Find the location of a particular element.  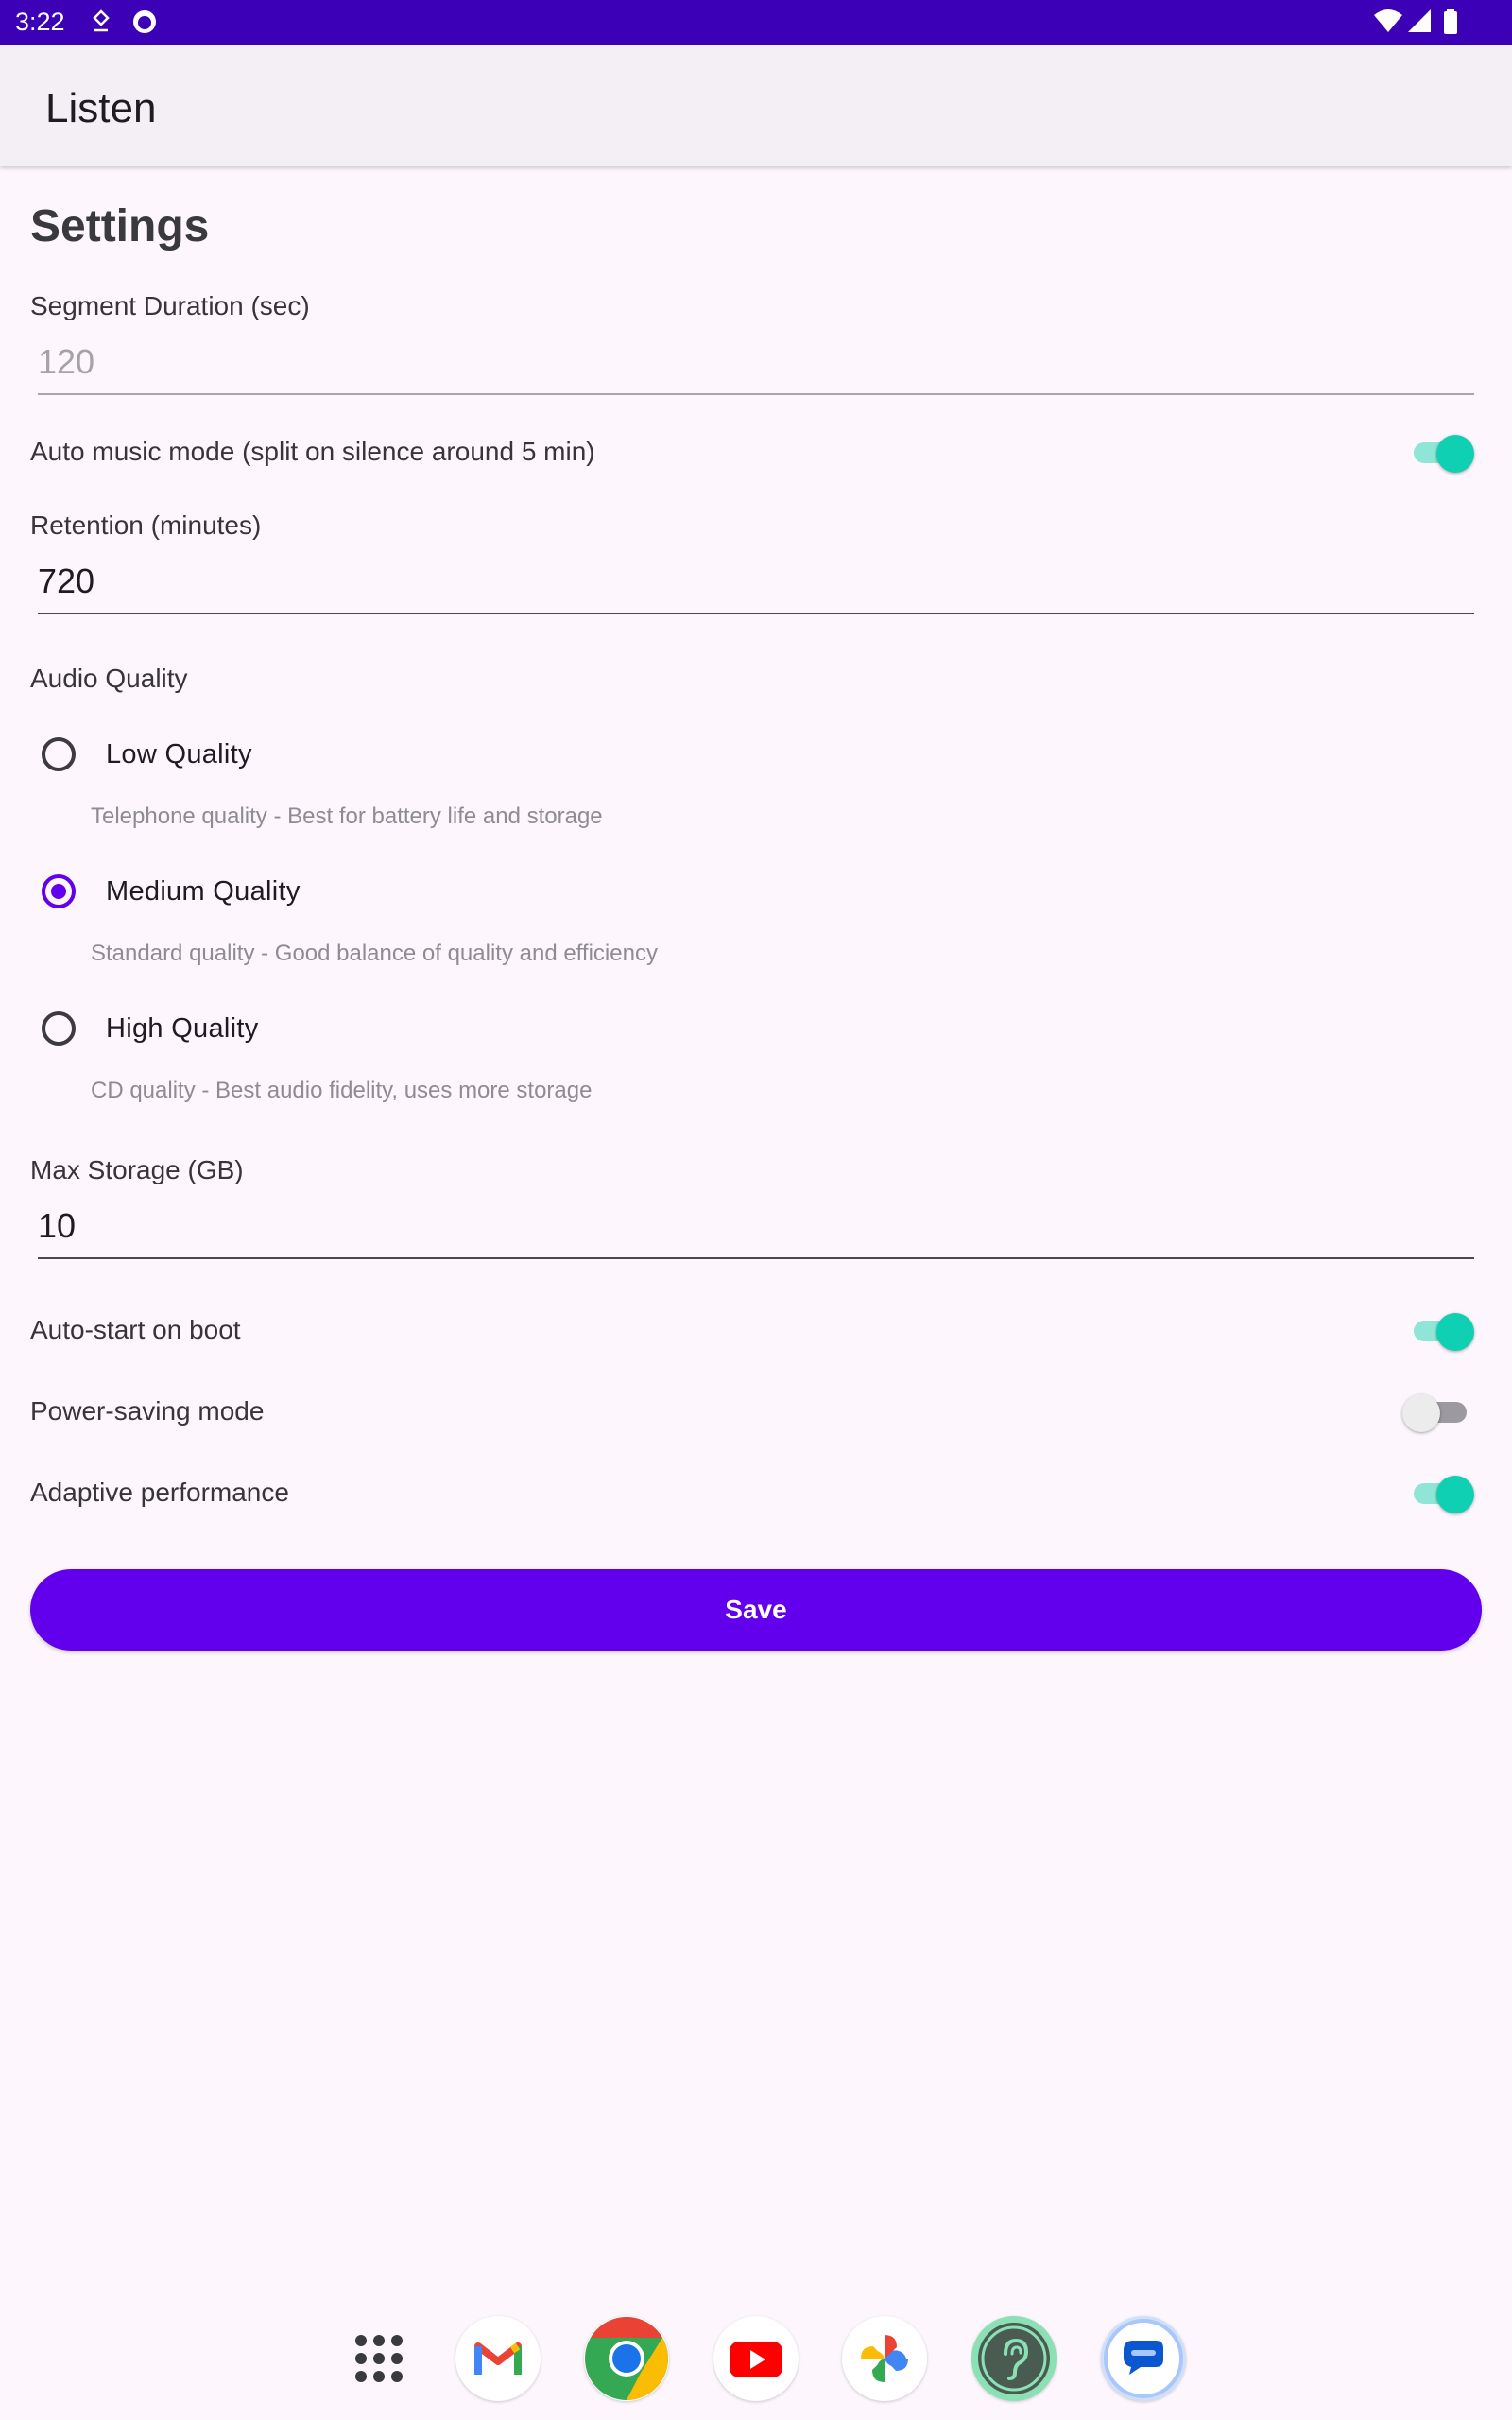

app-drawer-icon is located at coordinates (378, 2359).